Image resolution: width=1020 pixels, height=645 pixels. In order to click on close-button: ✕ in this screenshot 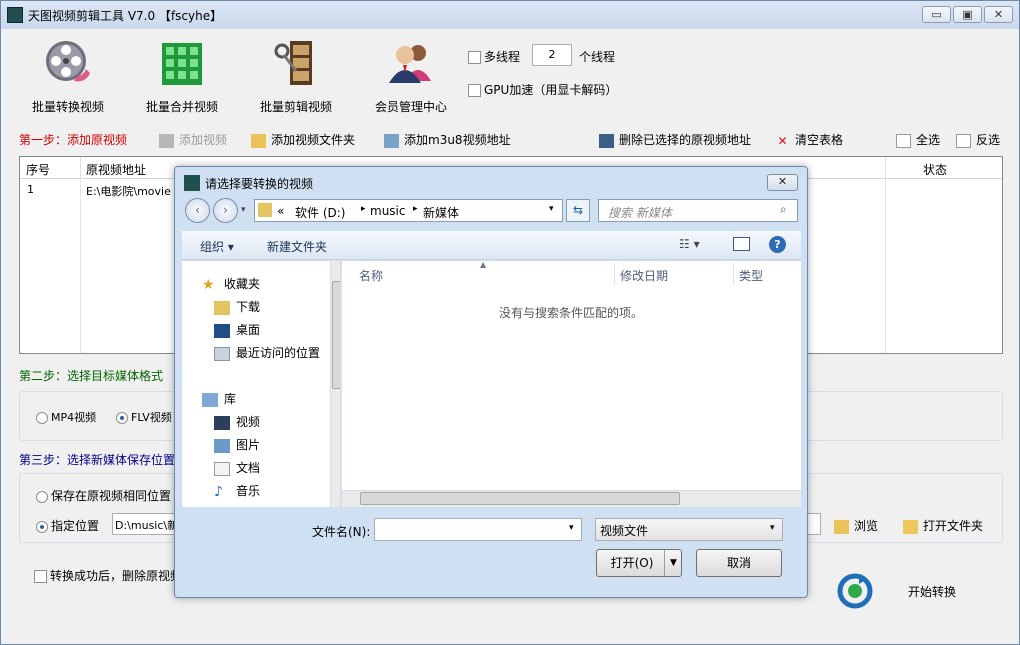, I will do `click(998, 14)`.